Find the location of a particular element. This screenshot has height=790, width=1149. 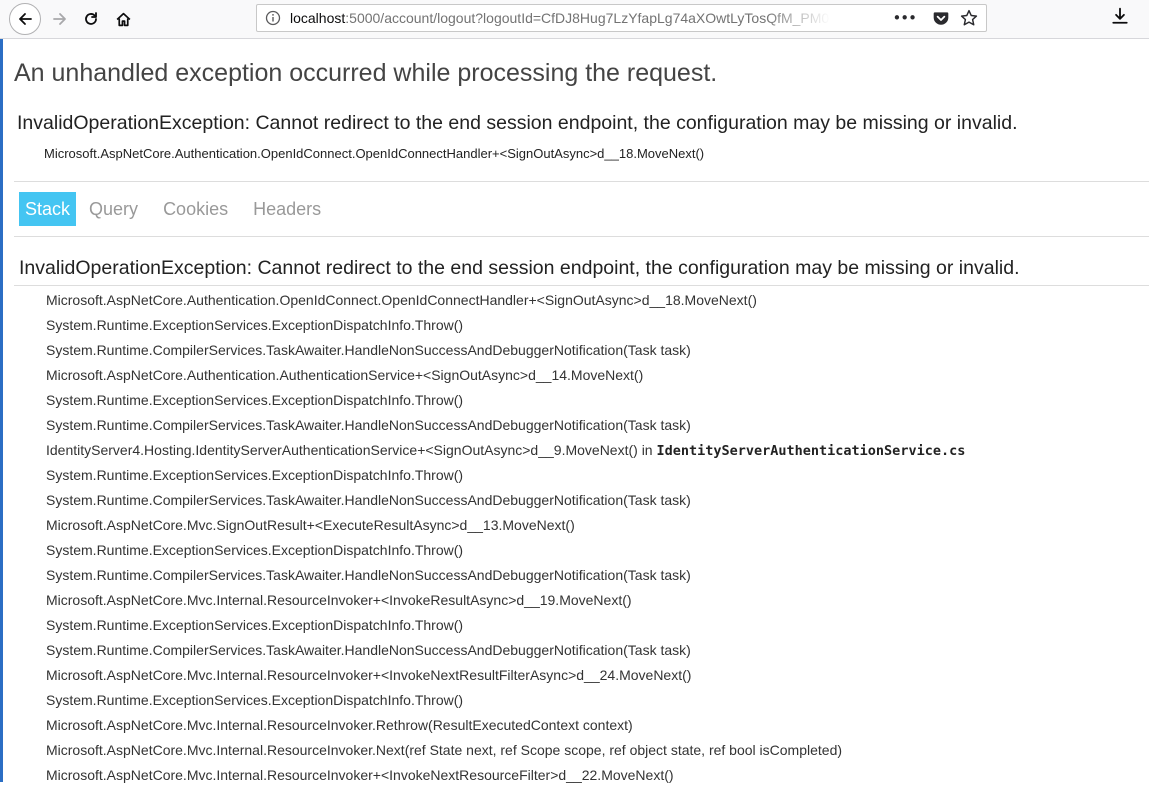

tab-bar: Stack Query Cookies Headers is located at coordinates (176, 209).